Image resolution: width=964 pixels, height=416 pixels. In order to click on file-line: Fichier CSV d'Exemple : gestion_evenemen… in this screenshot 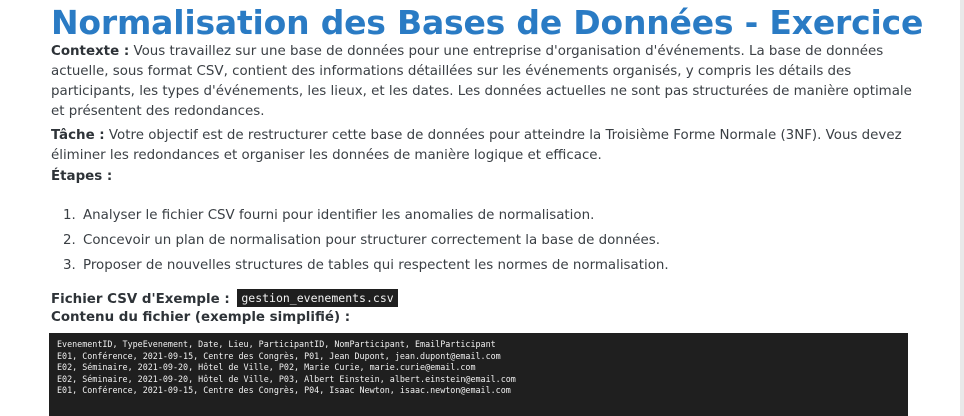, I will do `click(224, 299)`.